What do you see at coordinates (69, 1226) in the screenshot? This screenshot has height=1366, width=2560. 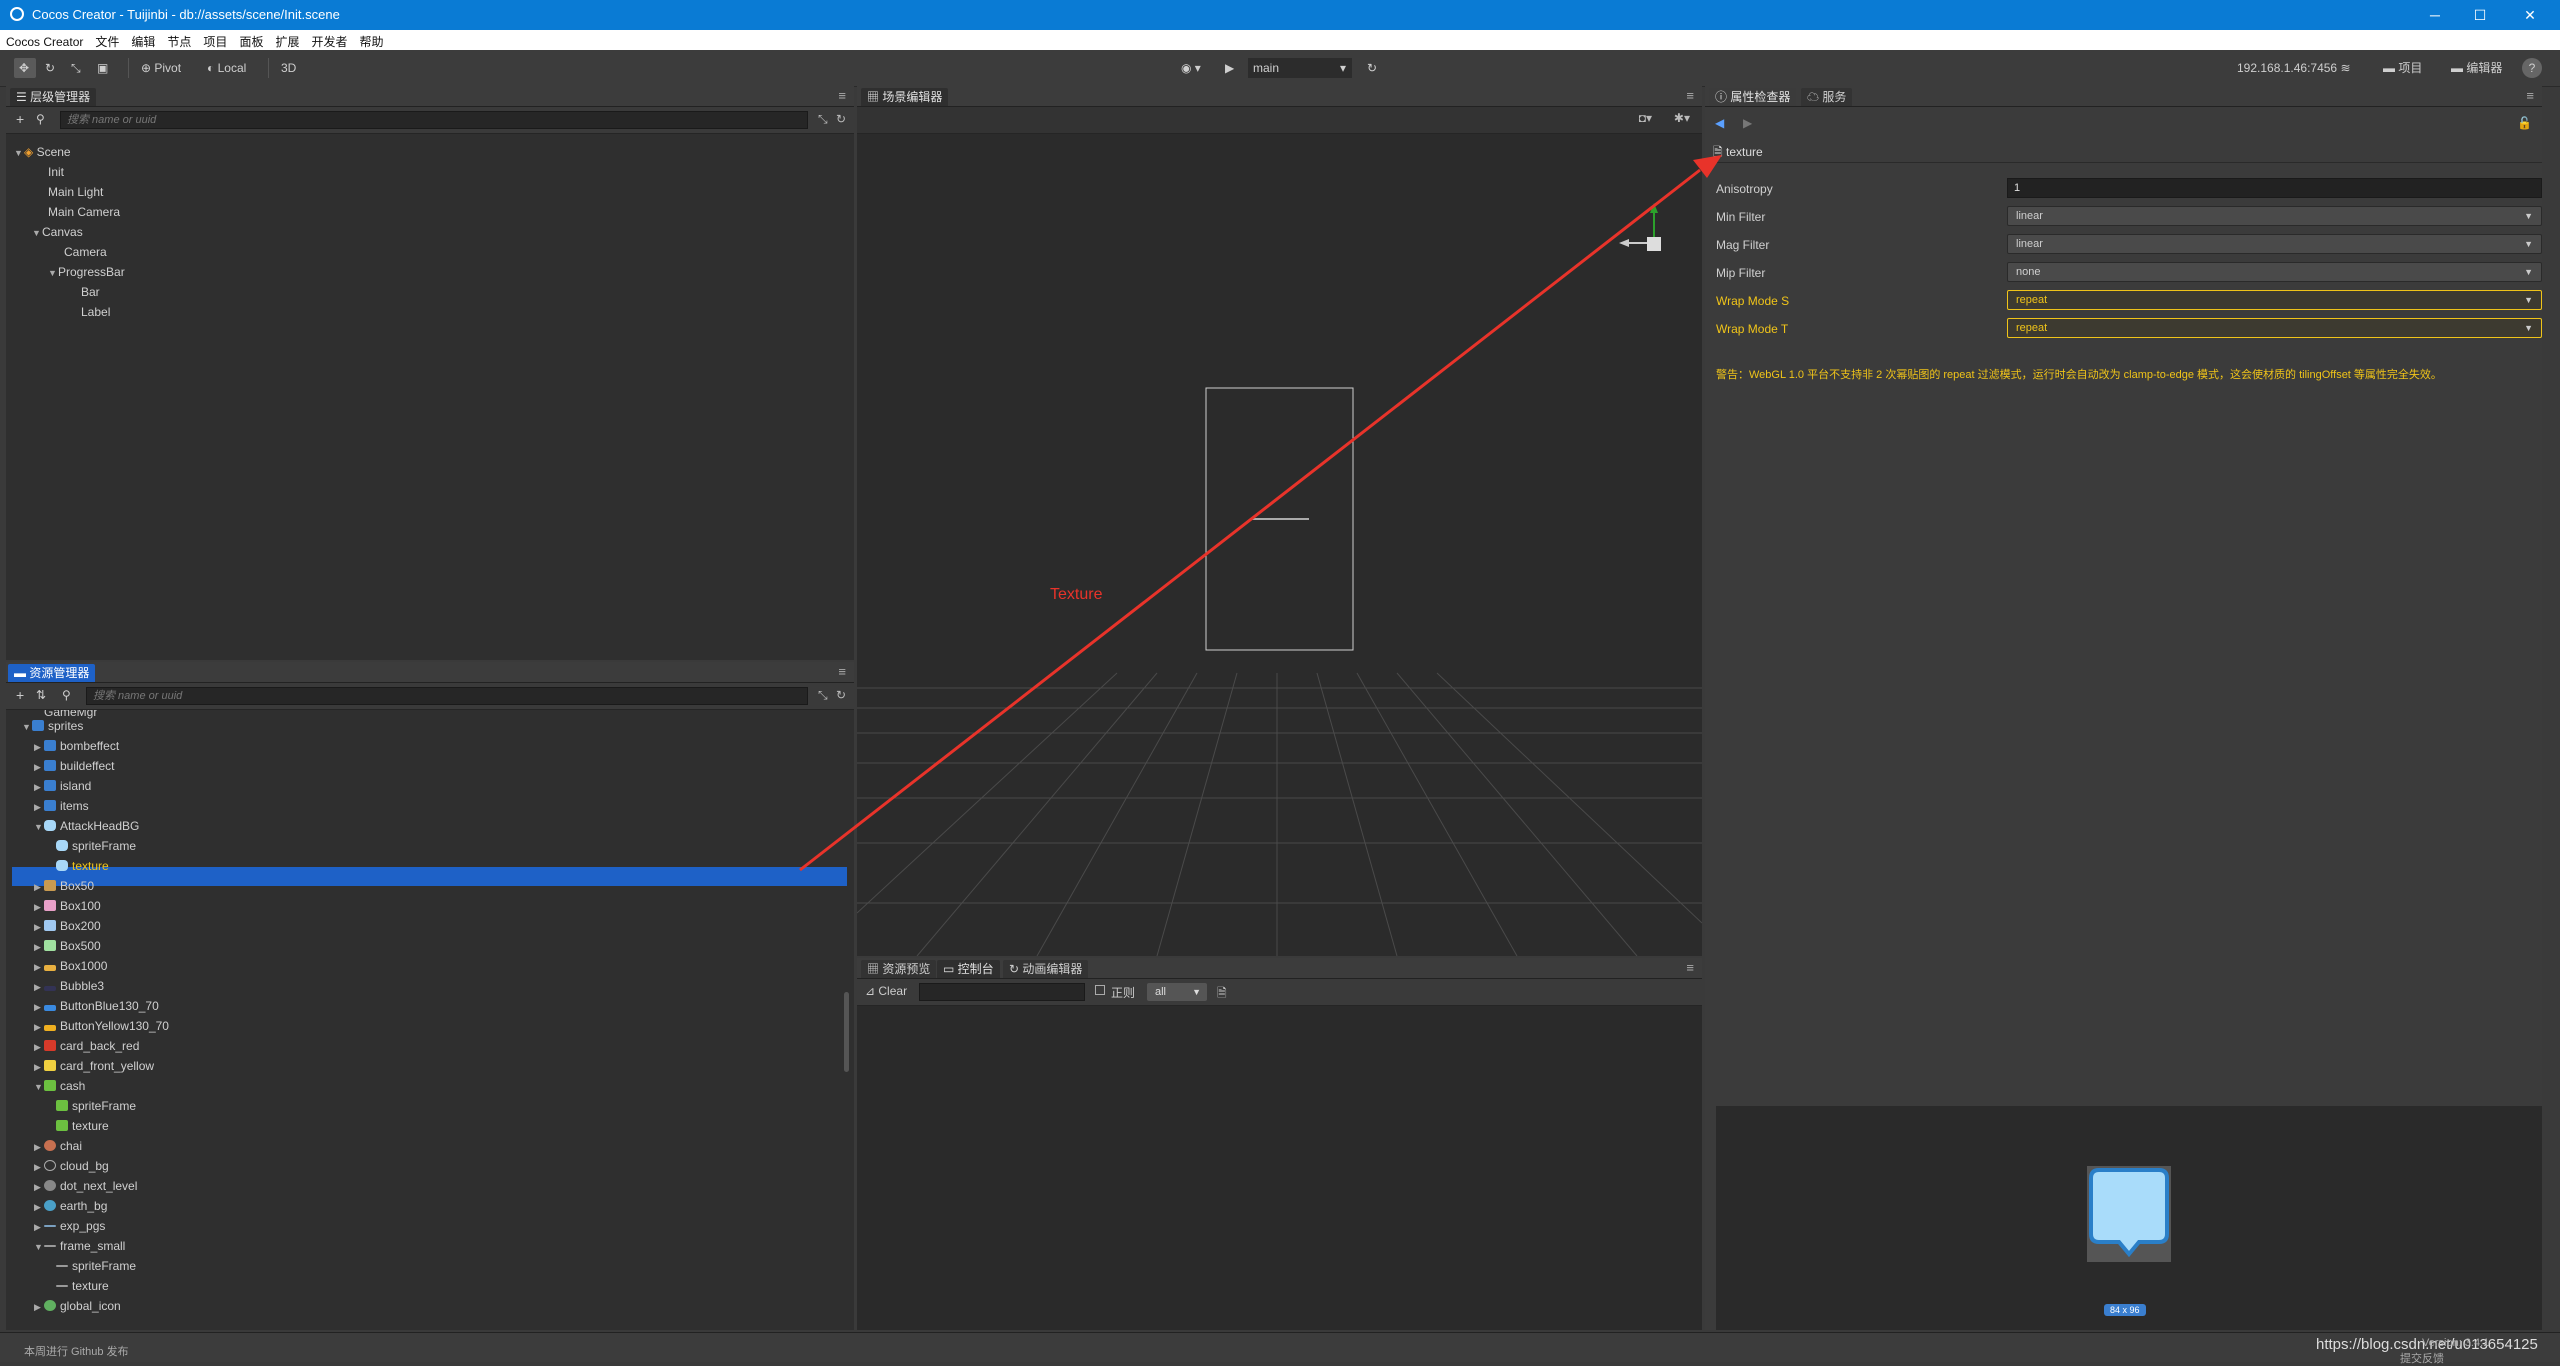 I see `asset-exp-pgs: ▶ exp_pgs` at bounding box center [69, 1226].